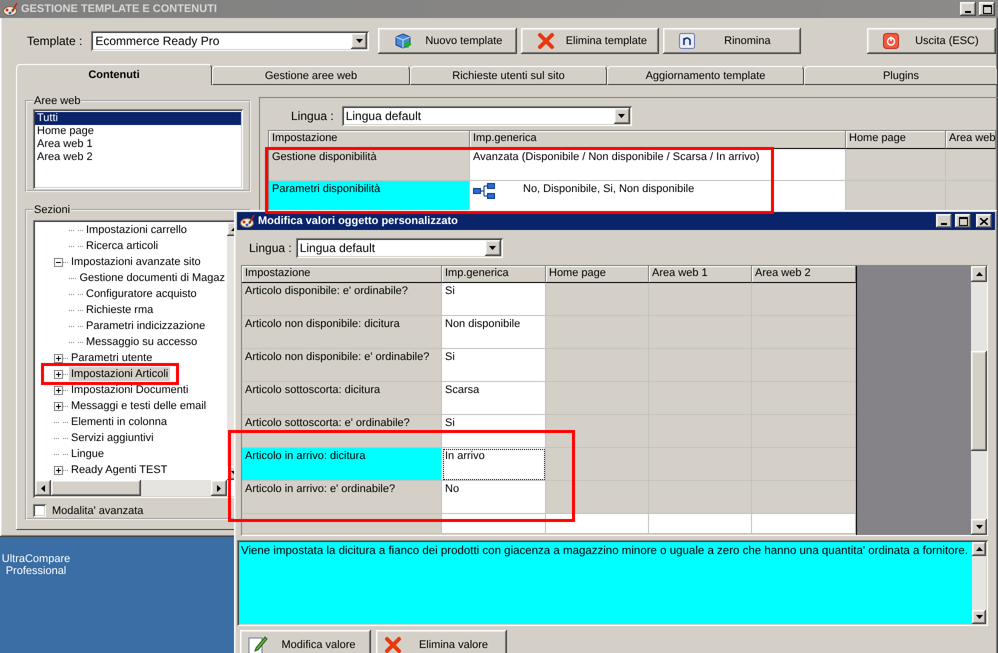  Describe the element at coordinates (342, 497) in the screenshot. I see `table-cell: Articolo in arrivo: e' ordinabile?` at that location.